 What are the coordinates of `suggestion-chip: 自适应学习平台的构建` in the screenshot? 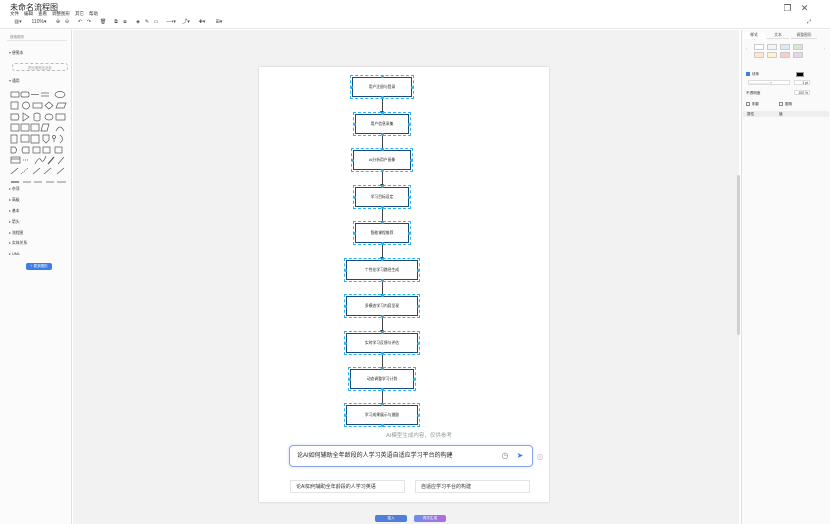 It's located at (472, 486).